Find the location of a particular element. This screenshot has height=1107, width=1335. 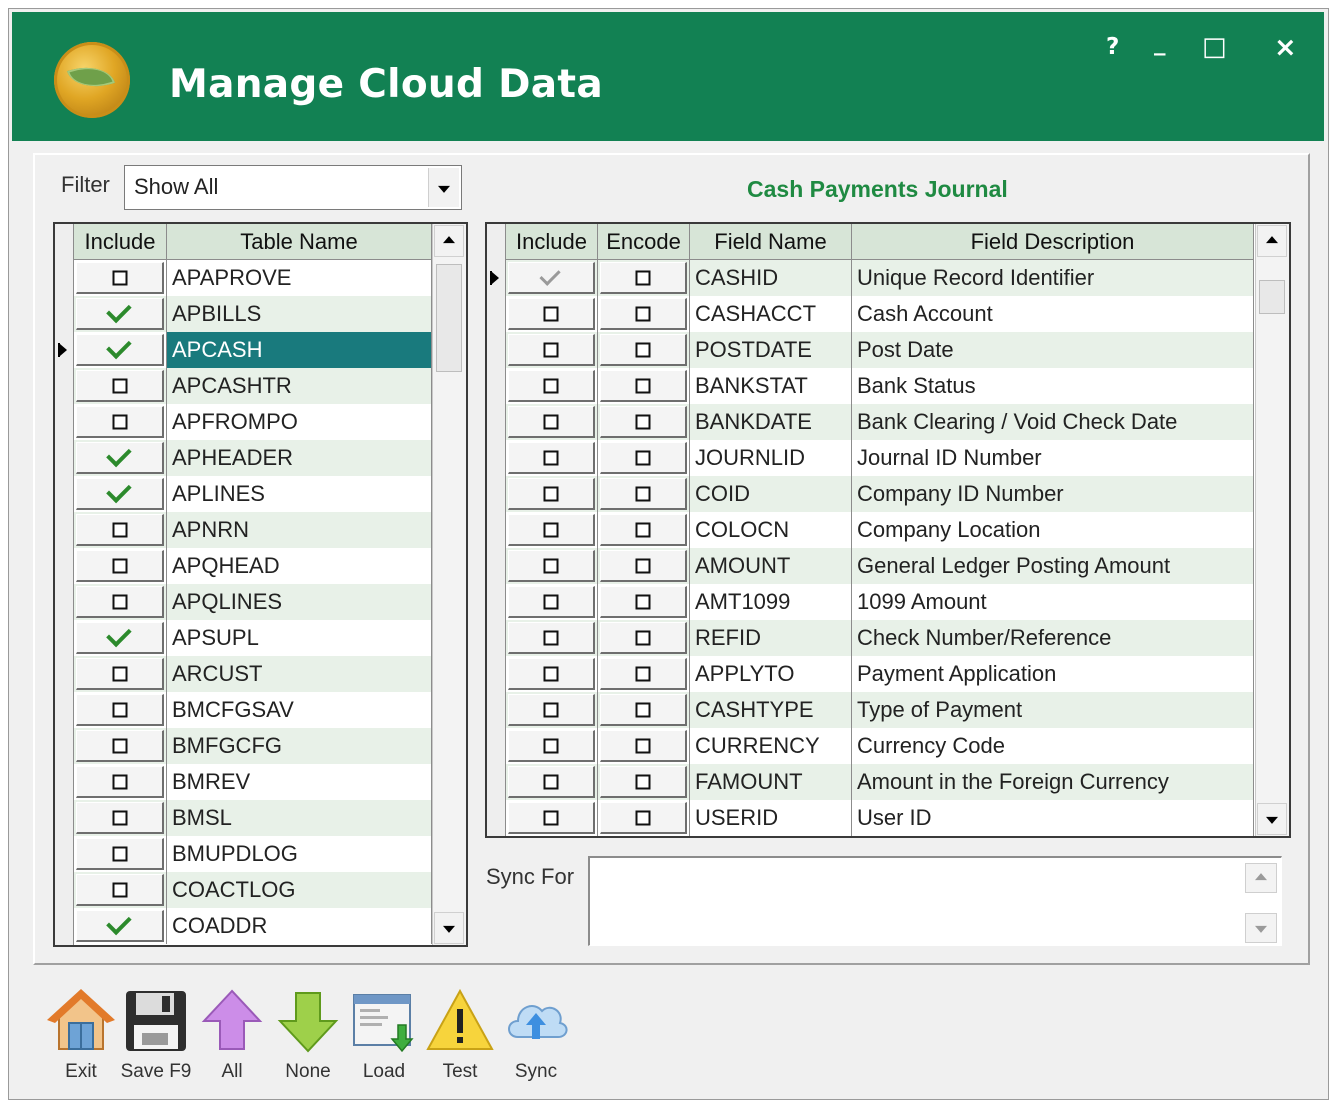

scroll-thumb is located at coordinates (449, 318).